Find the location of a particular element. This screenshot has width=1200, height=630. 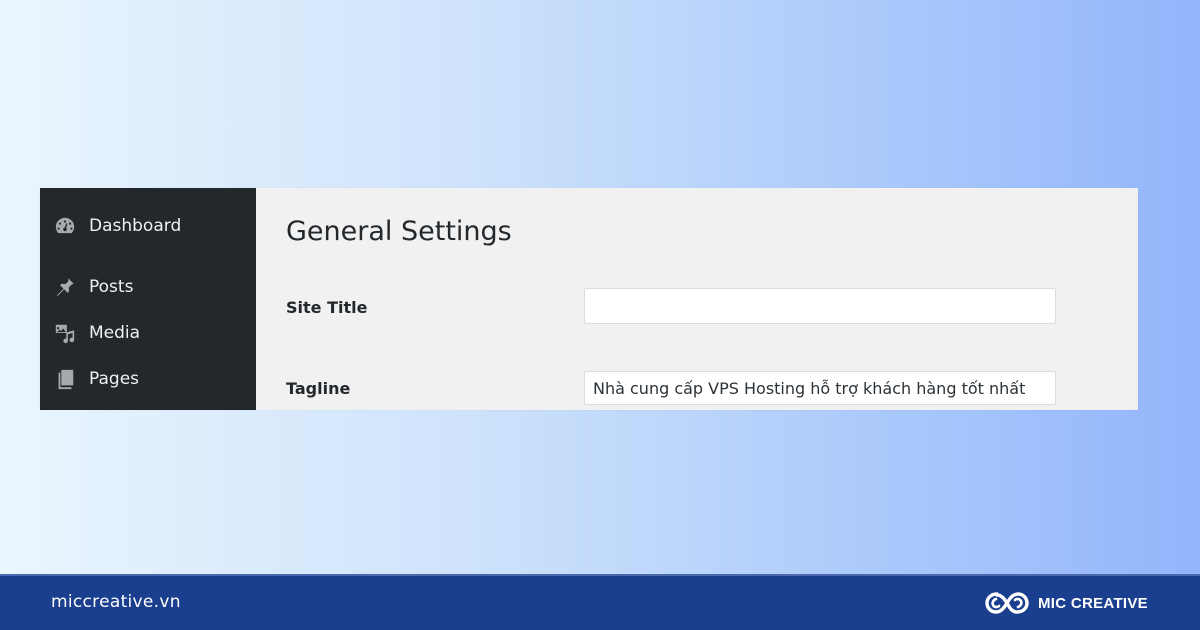

tagline-input is located at coordinates (820, 388).